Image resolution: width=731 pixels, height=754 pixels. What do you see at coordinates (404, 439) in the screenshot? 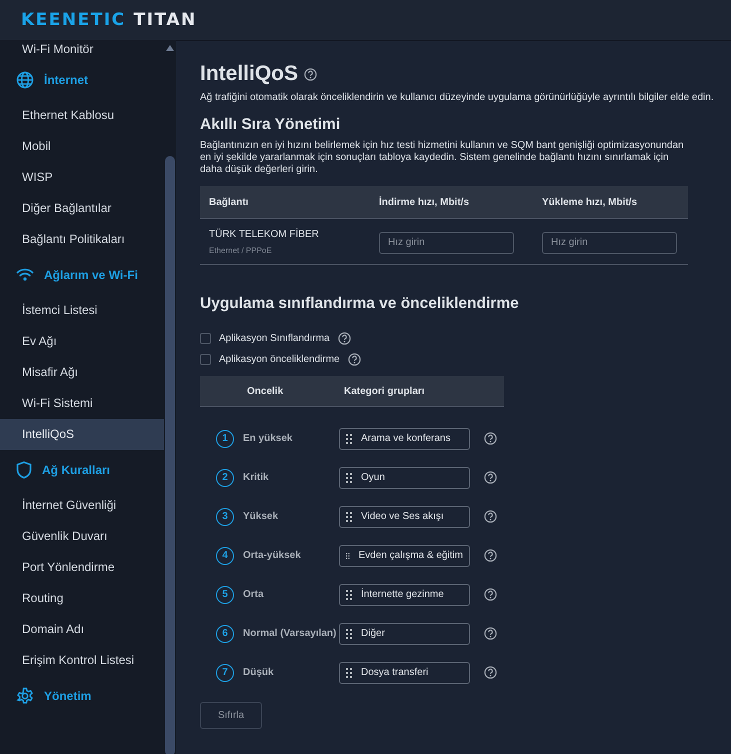
I see `category-chip: Arama ve konferans` at bounding box center [404, 439].